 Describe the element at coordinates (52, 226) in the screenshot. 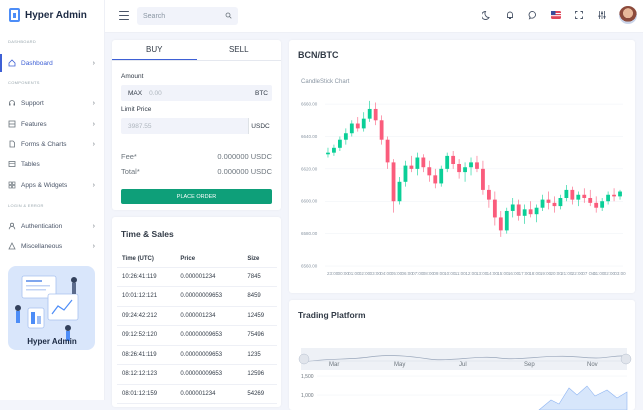

I see `sidebar-item-authentication: Authentication ›` at that location.